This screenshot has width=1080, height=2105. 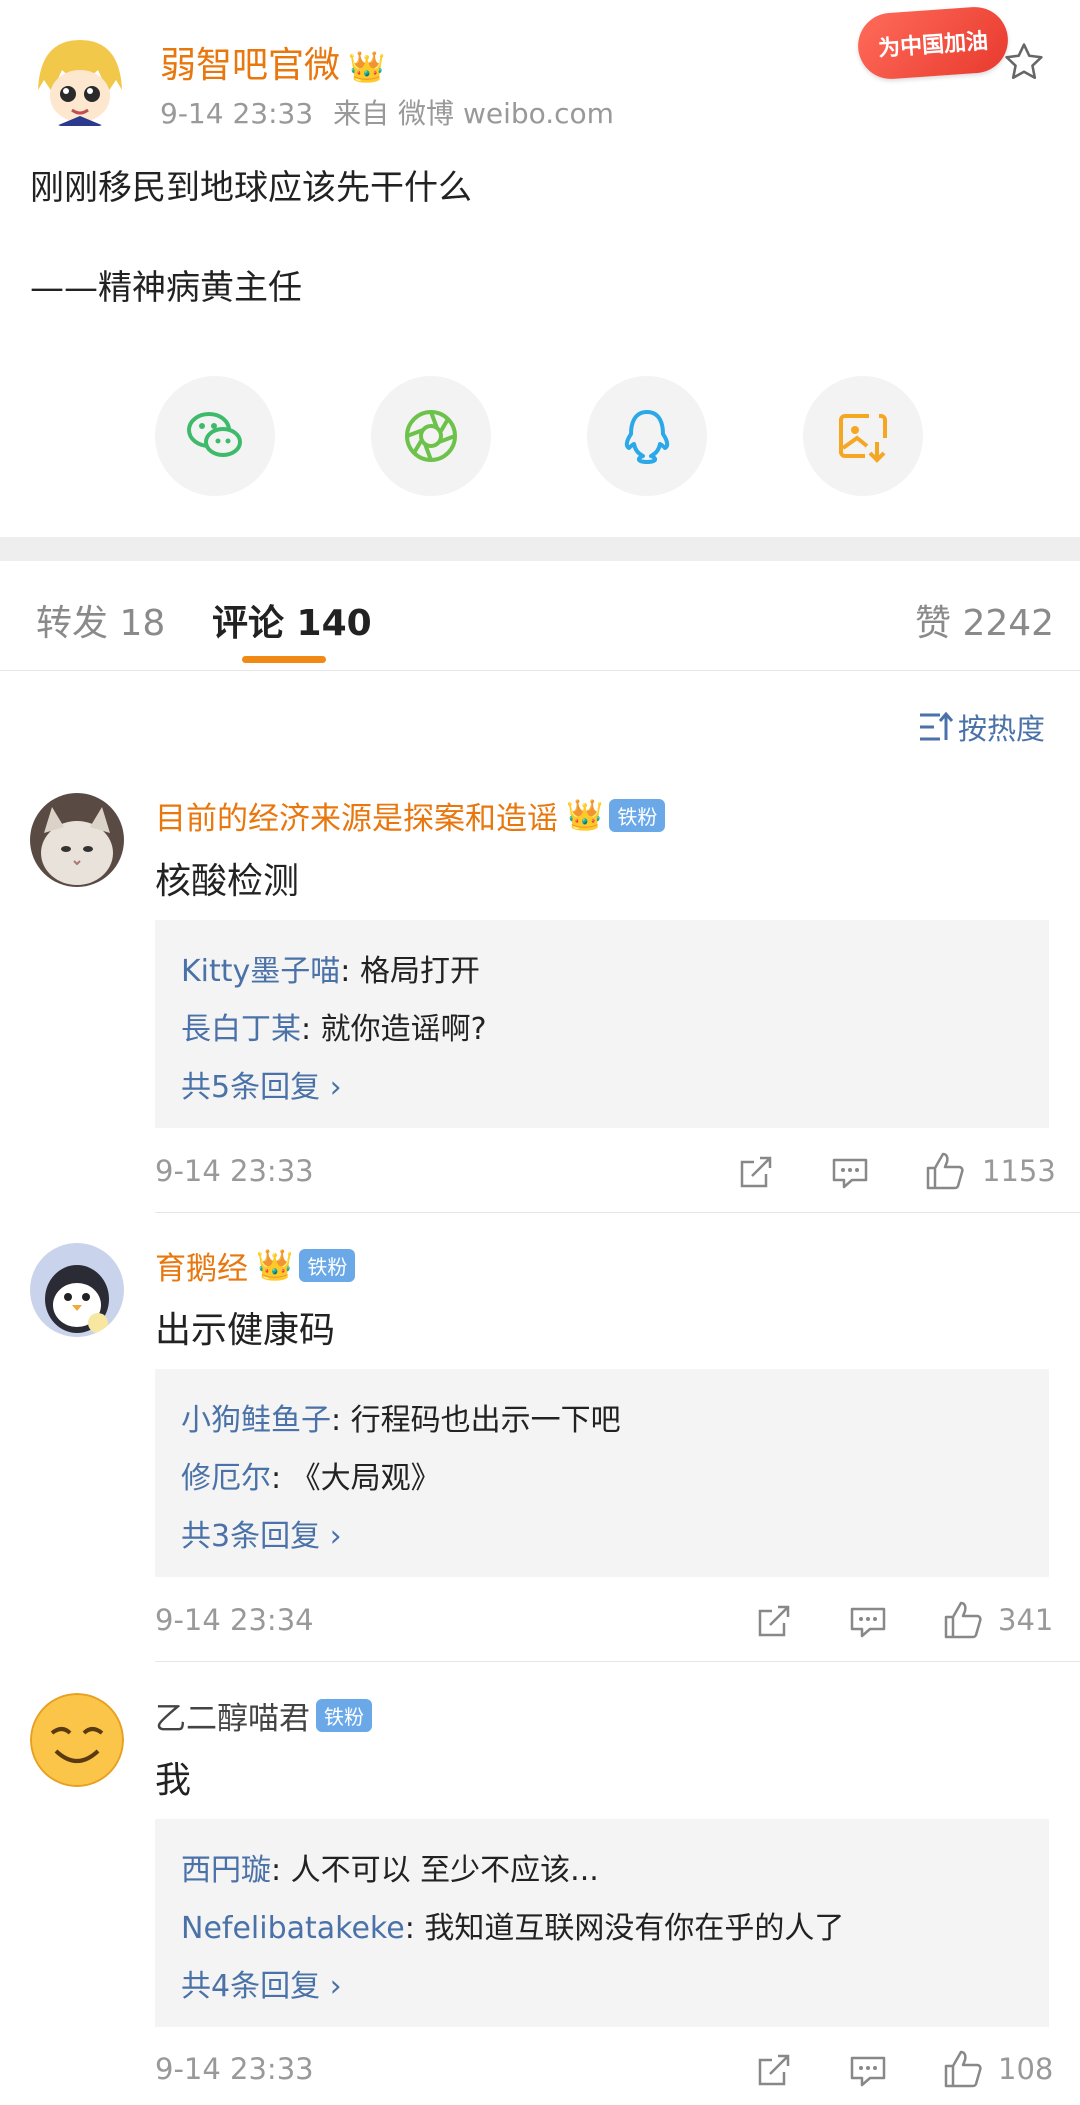 I want to click on view-more-replies-label: 共3条回复, so click(x=251, y=1536).